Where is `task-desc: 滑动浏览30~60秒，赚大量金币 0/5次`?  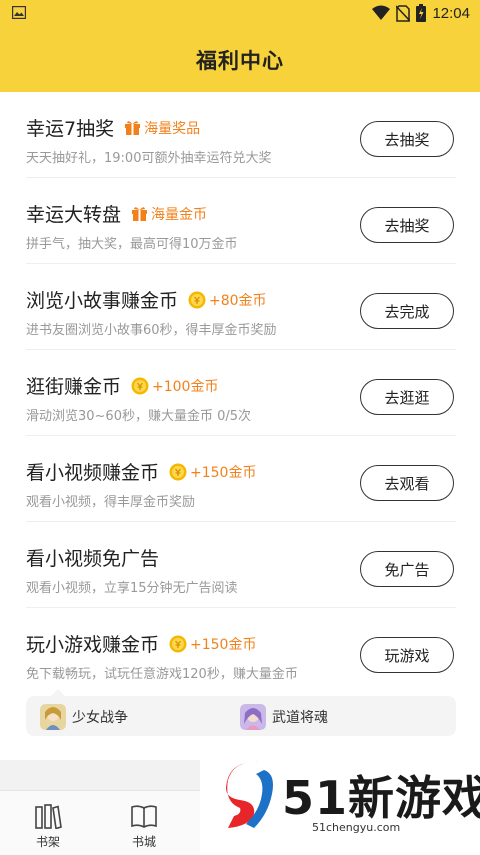 task-desc: 滑动浏览30~60秒，赚大量金币 0/5次 is located at coordinates (139, 416).